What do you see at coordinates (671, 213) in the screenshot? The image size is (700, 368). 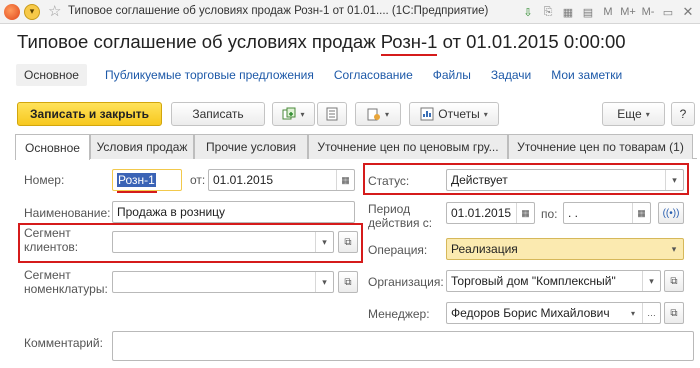 I see `period-settings-button: ((•))` at bounding box center [671, 213].